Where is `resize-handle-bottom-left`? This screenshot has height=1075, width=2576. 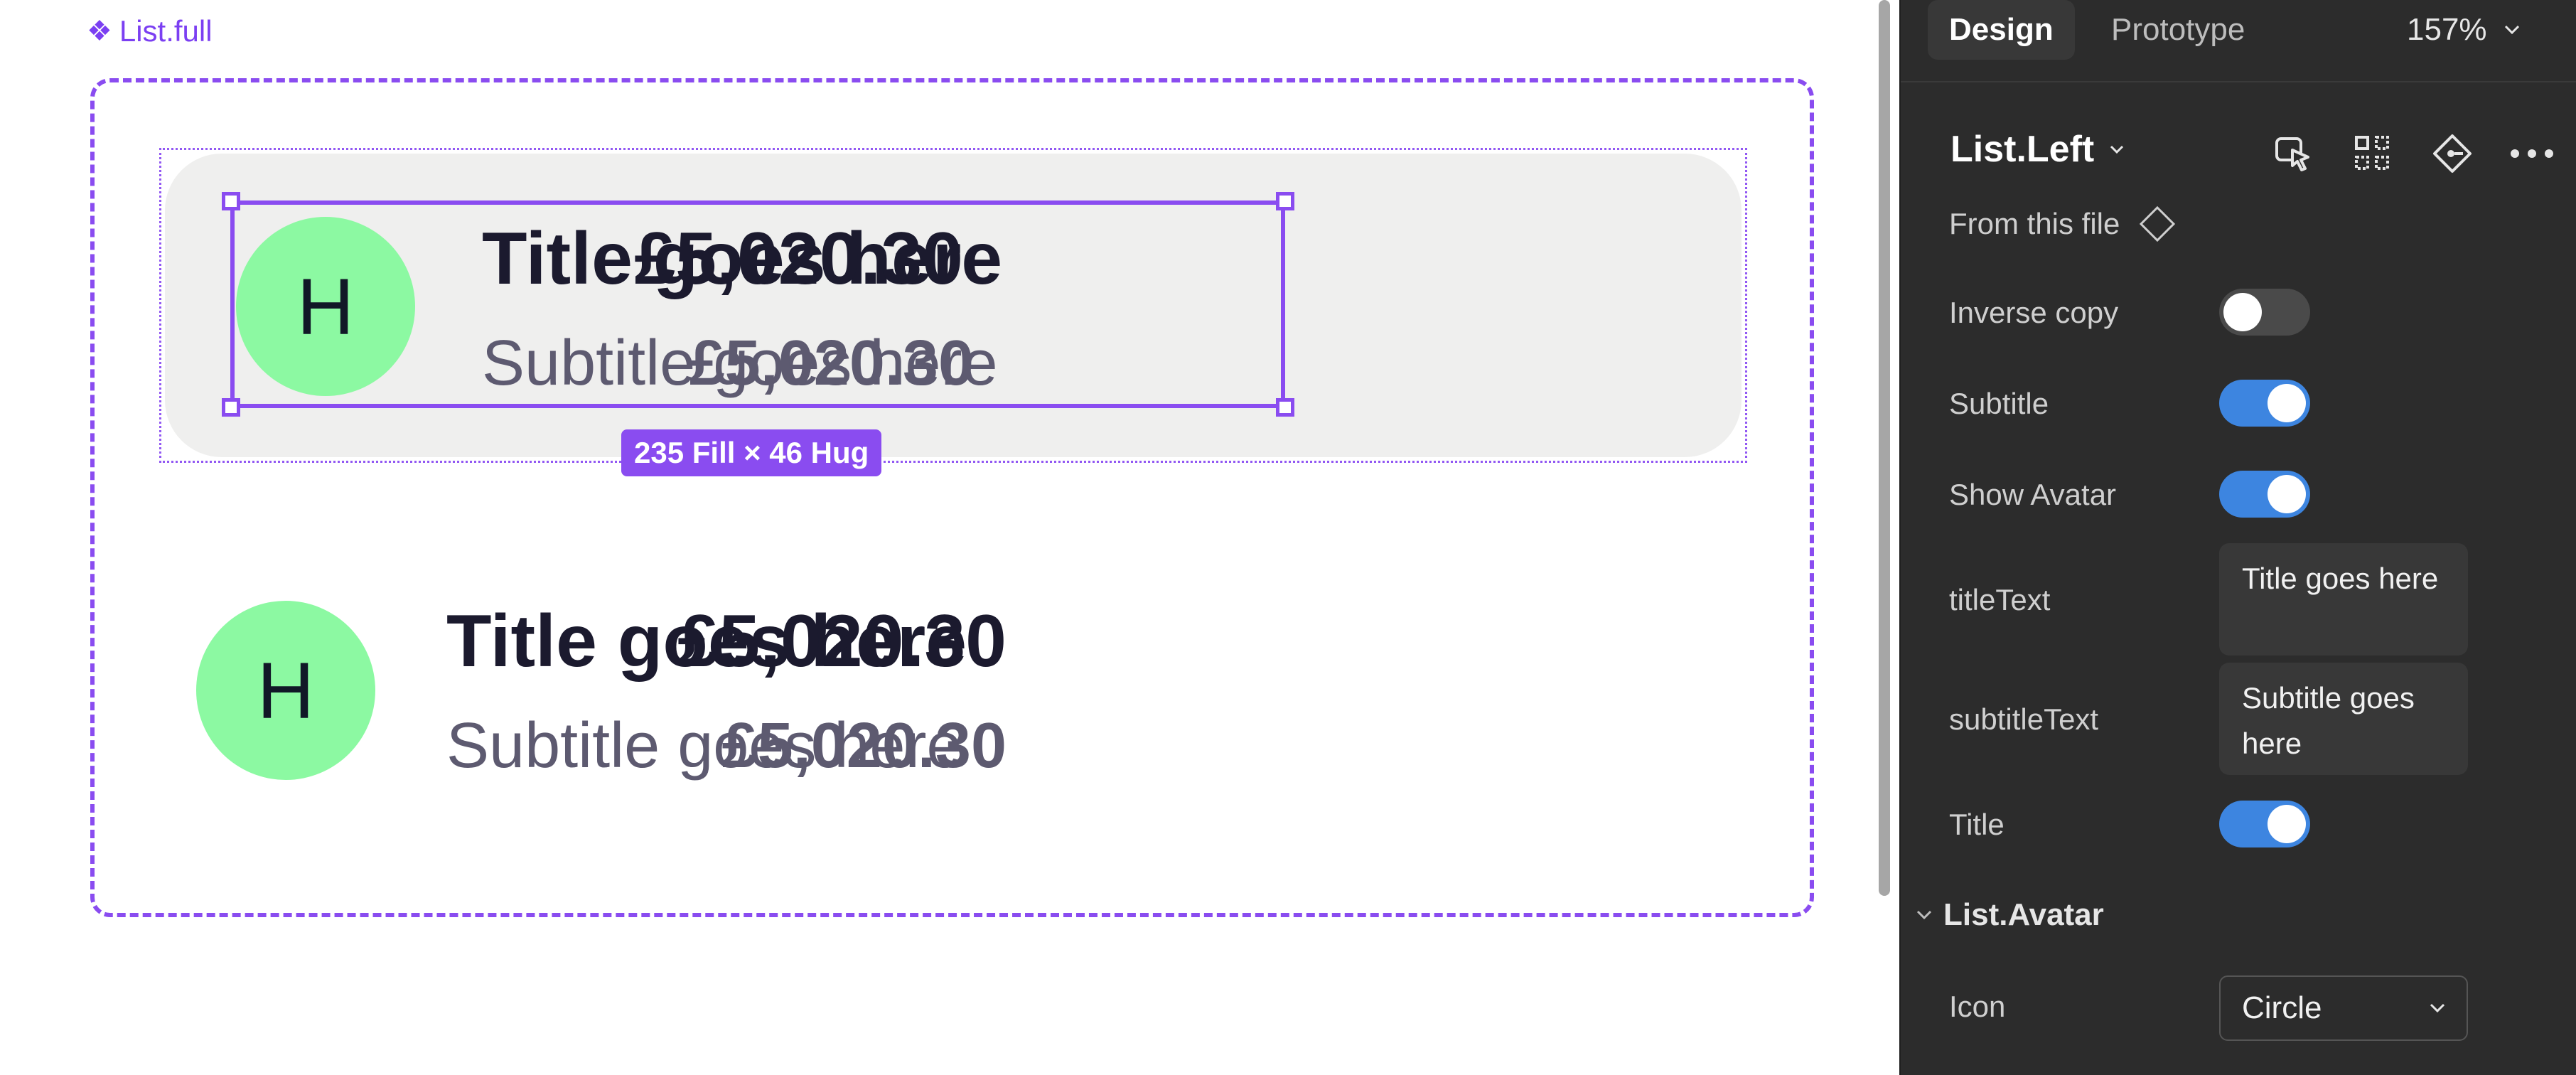 resize-handle-bottom-left is located at coordinates (231, 407).